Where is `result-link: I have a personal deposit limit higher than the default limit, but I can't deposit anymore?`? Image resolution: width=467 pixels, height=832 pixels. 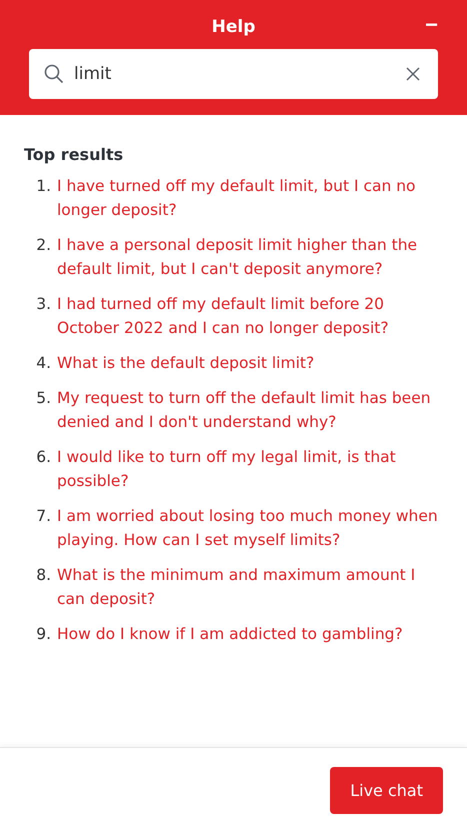
result-link: I have a personal deposit limit higher than the default limit, but I can't deposit anymore? is located at coordinates (250, 257).